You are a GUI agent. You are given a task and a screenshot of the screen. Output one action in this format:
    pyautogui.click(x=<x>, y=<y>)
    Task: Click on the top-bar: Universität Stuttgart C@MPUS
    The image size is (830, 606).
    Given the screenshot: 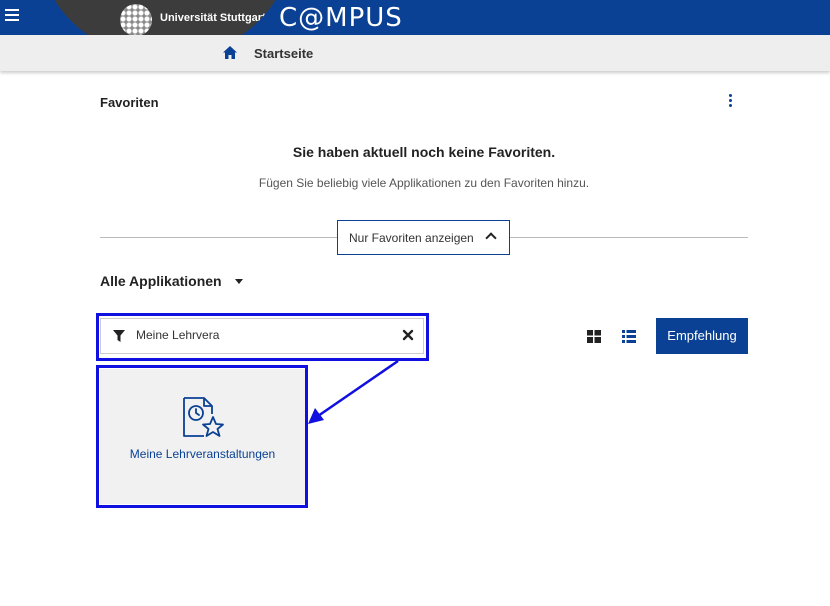 What is the action you would take?
    pyautogui.click(x=415, y=29)
    